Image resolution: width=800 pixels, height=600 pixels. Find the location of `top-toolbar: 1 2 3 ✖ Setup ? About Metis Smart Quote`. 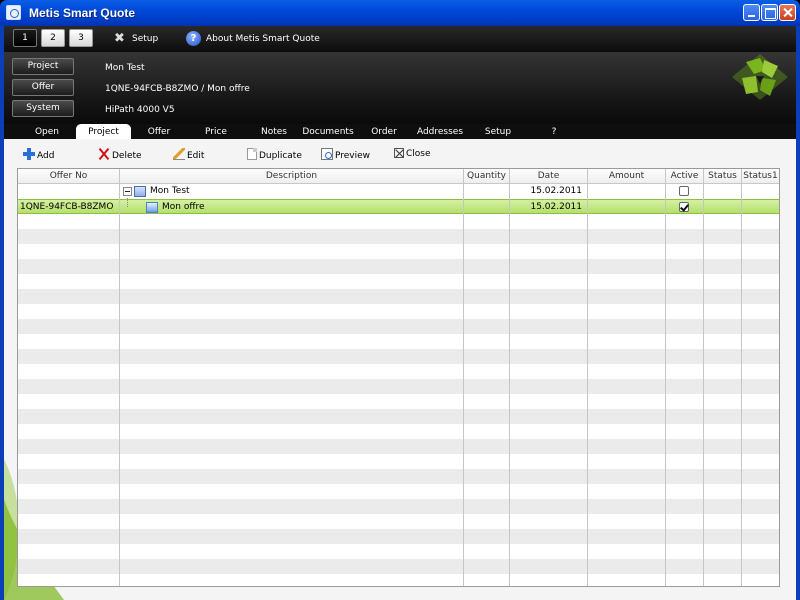

top-toolbar: 1 2 3 ✖ Setup ? About Metis Smart Quote is located at coordinates (400, 39).